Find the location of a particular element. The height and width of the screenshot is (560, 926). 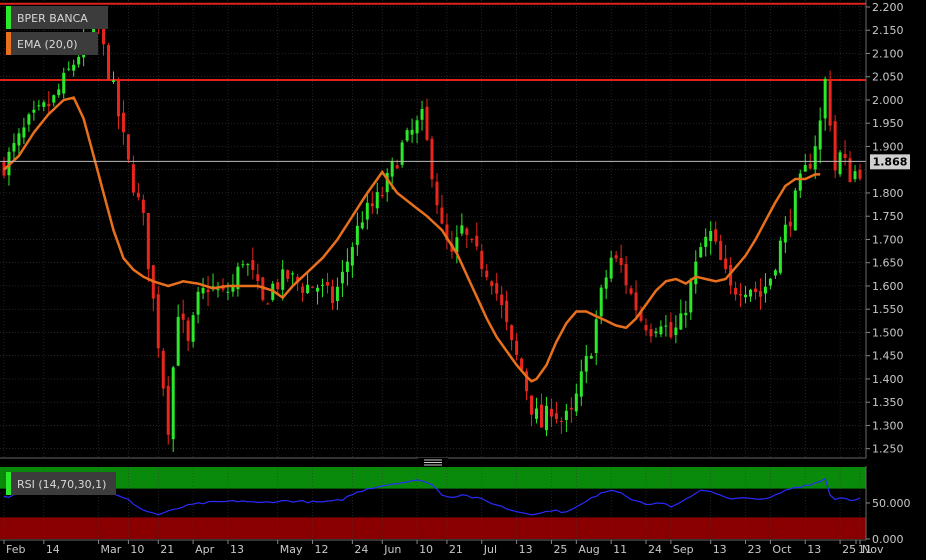

y-tick-label: 1.450 is located at coordinates (888, 356).